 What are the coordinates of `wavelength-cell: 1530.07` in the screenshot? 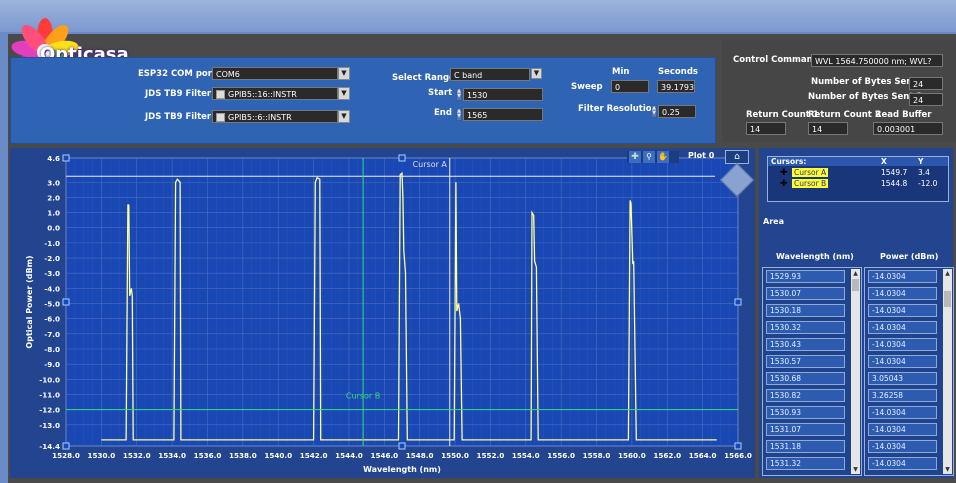 It's located at (805, 293).